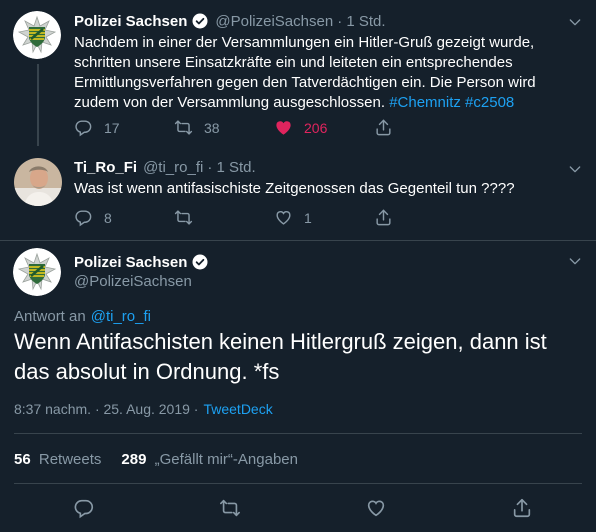  What do you see at coordinates (106, 409) in the screenshot?
I see `timestamp: 8:37 nachm. · 25. Aug. 2019 ·` at bounding box center [106, 409].